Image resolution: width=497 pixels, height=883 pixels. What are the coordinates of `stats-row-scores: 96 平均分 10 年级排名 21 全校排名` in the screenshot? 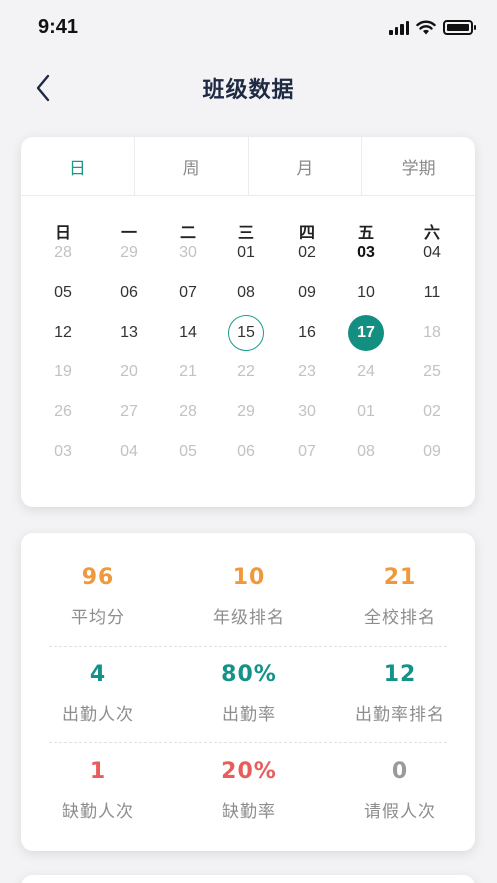 It's located at (248, 611).